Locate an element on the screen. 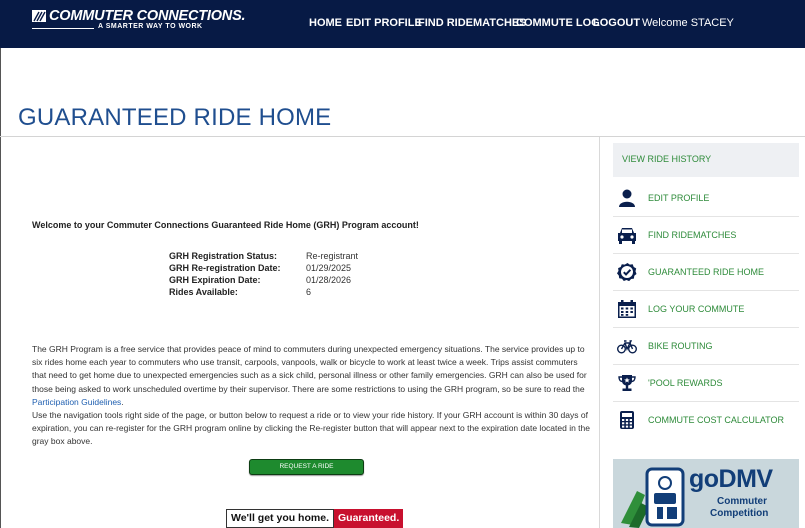 The width and height of the screenshot is (805, 528). banner-text: We'll get you home. is located at coordinates (280, 518).